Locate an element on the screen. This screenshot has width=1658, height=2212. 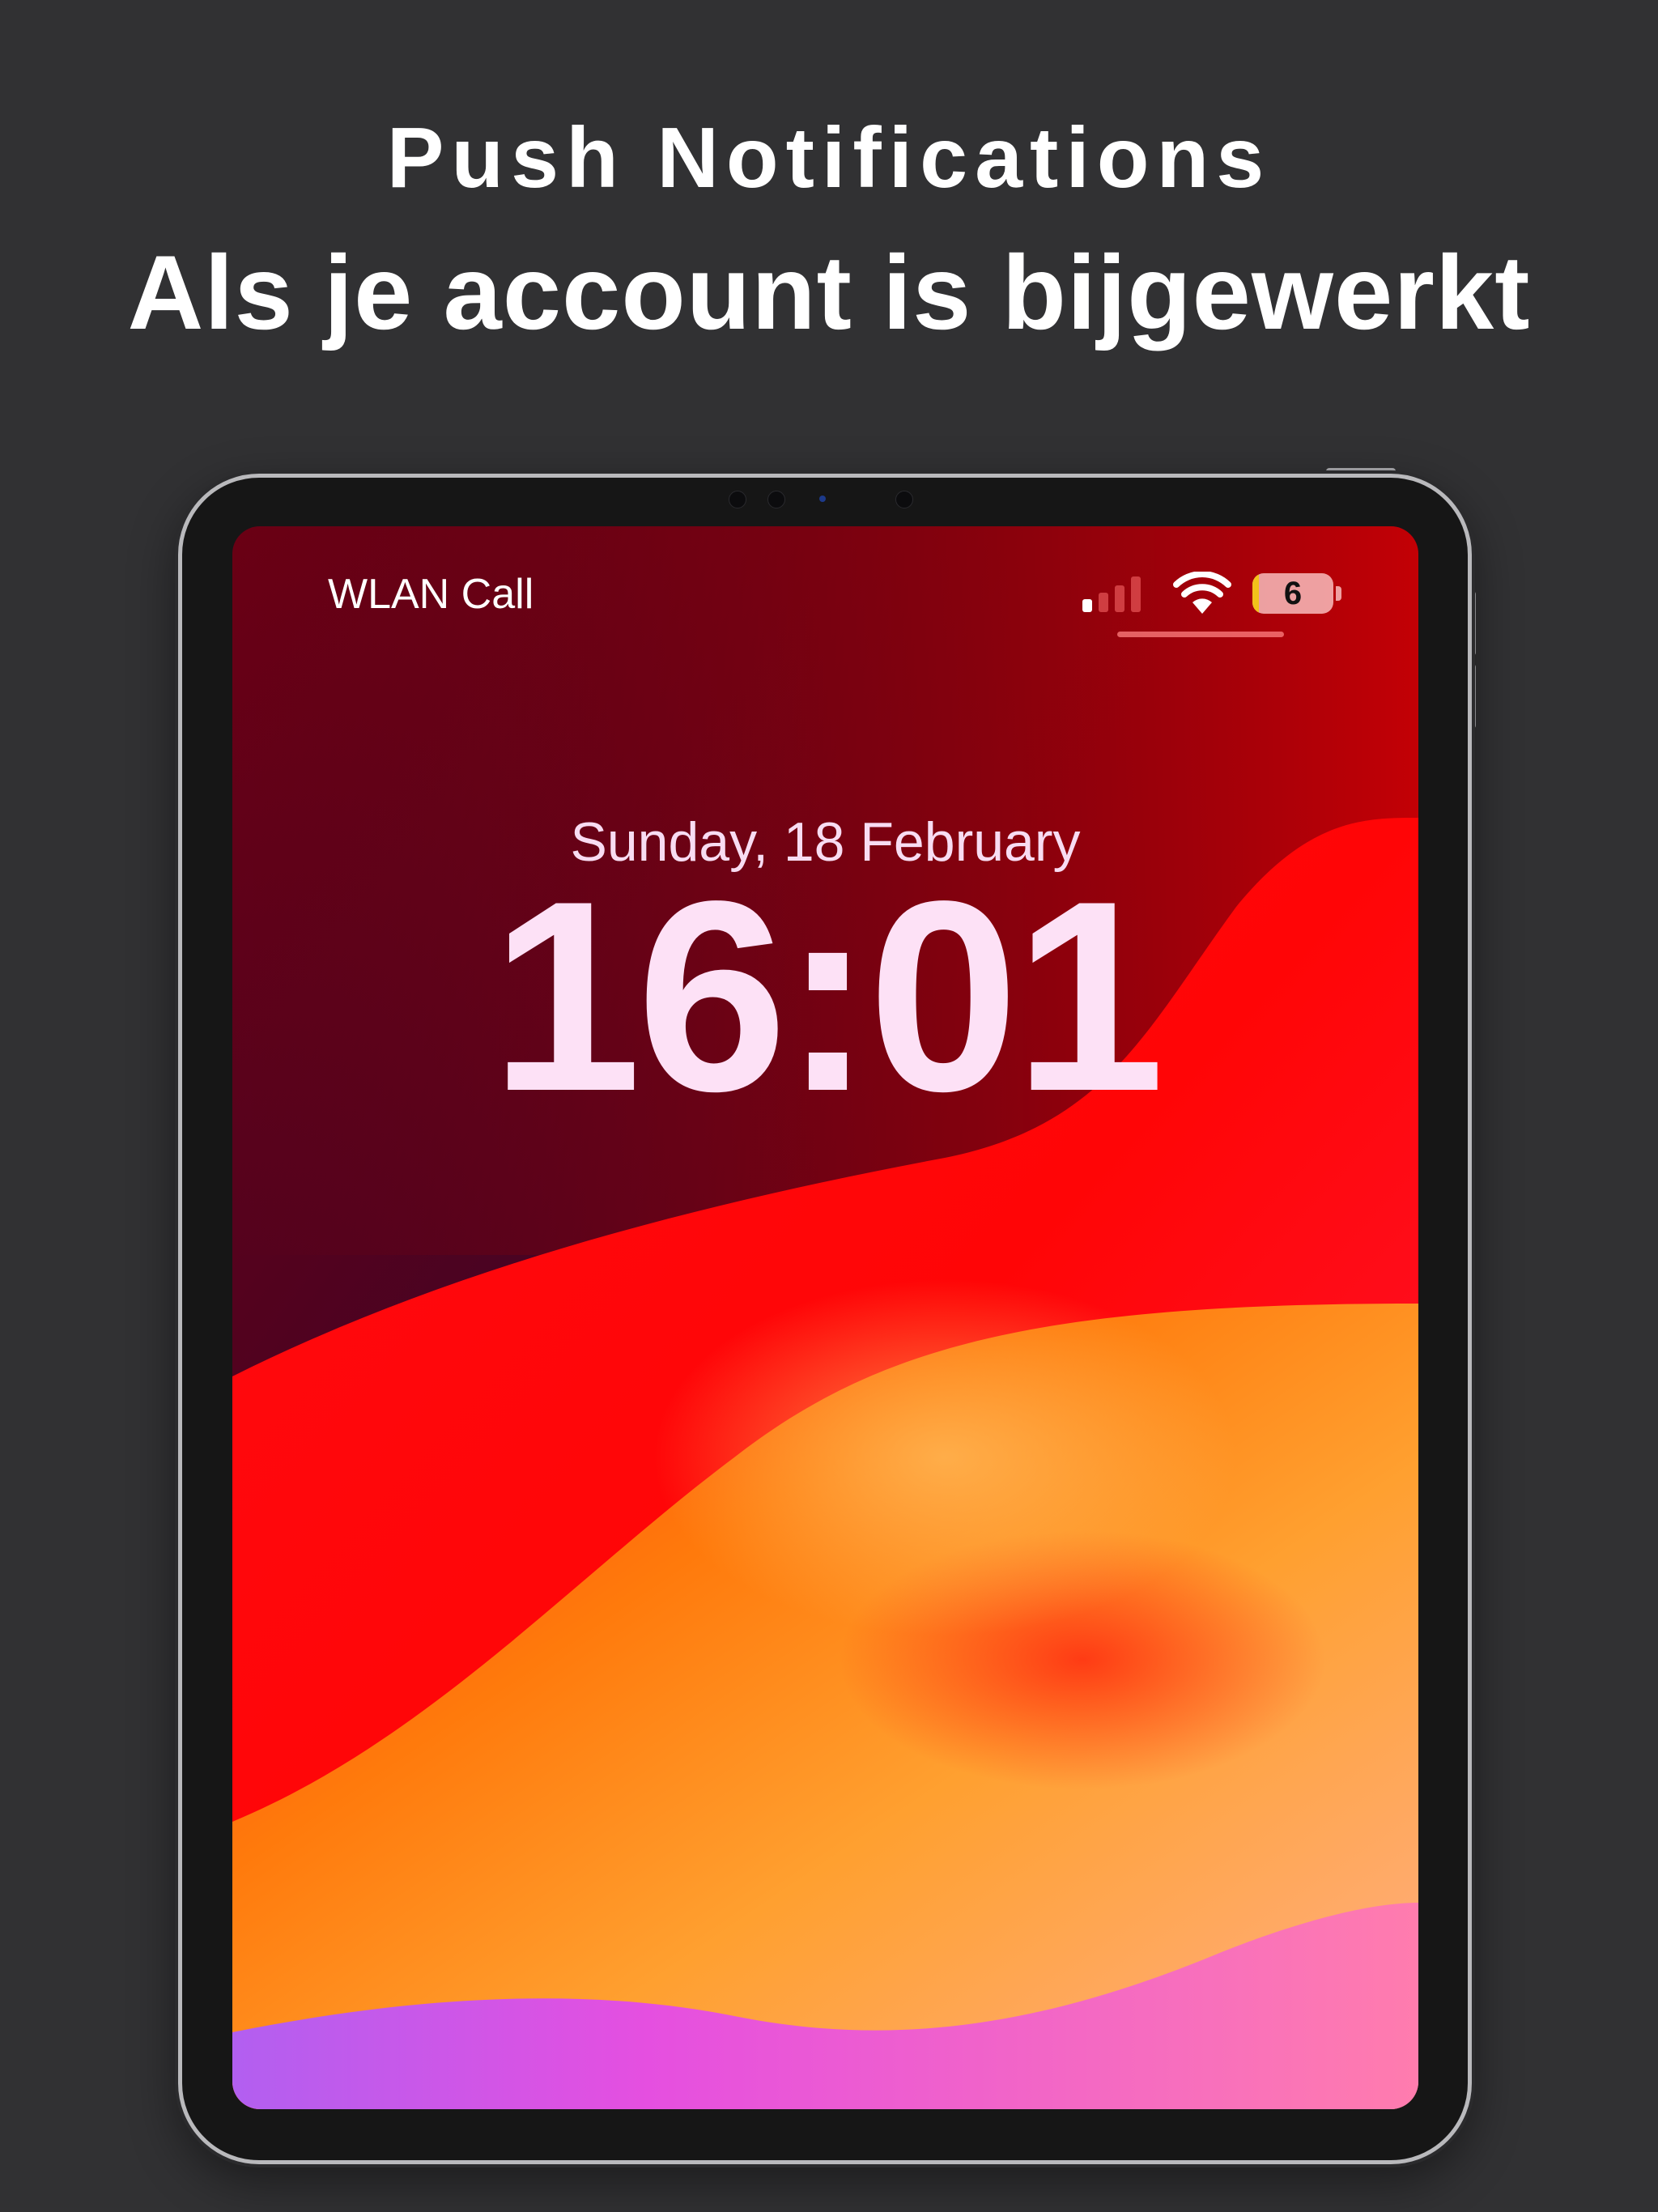
status-bar-icons: 6 is located at coordinates (1228, 594).